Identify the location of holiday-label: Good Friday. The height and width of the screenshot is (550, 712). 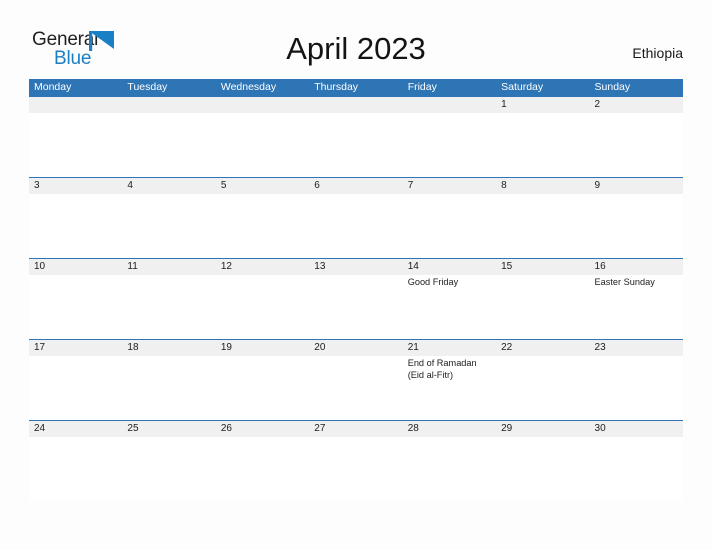
(433, 282).